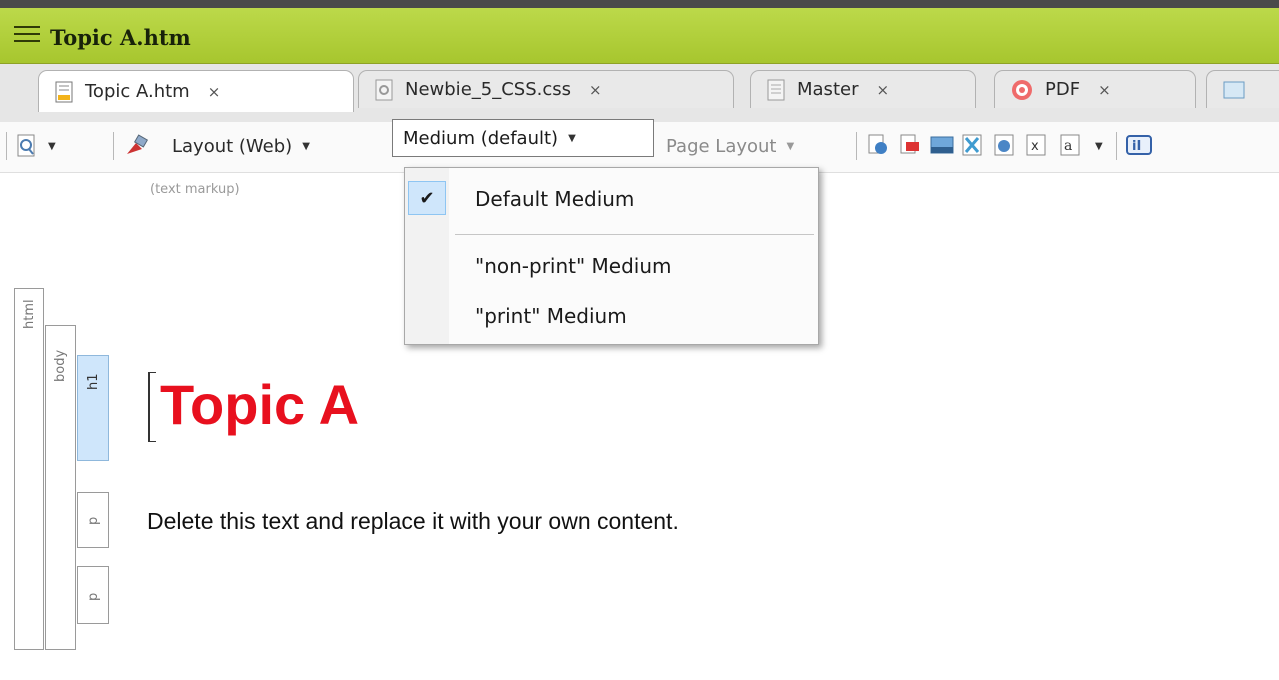  What do you see at coordinates (427, 198) in the screenshot?
I see `check-icon: ✔` at bounding box center [427, 198].